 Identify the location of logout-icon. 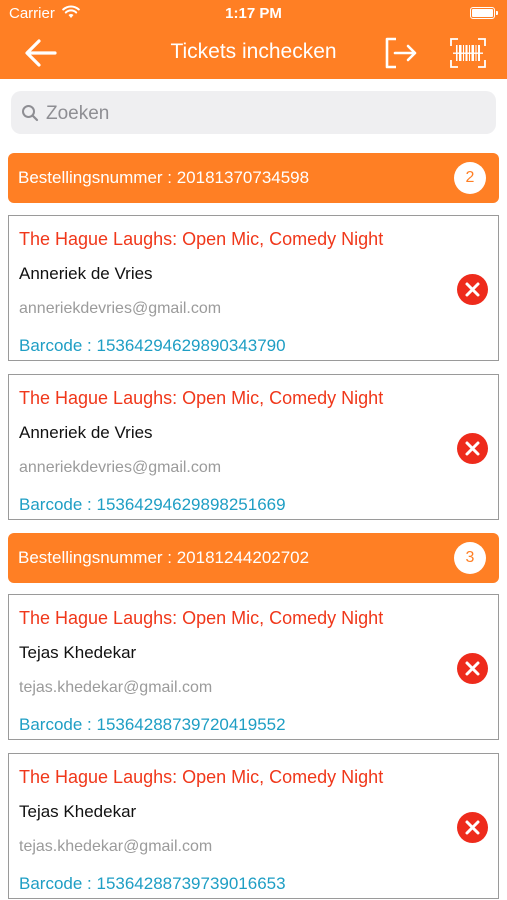
(401, 53).